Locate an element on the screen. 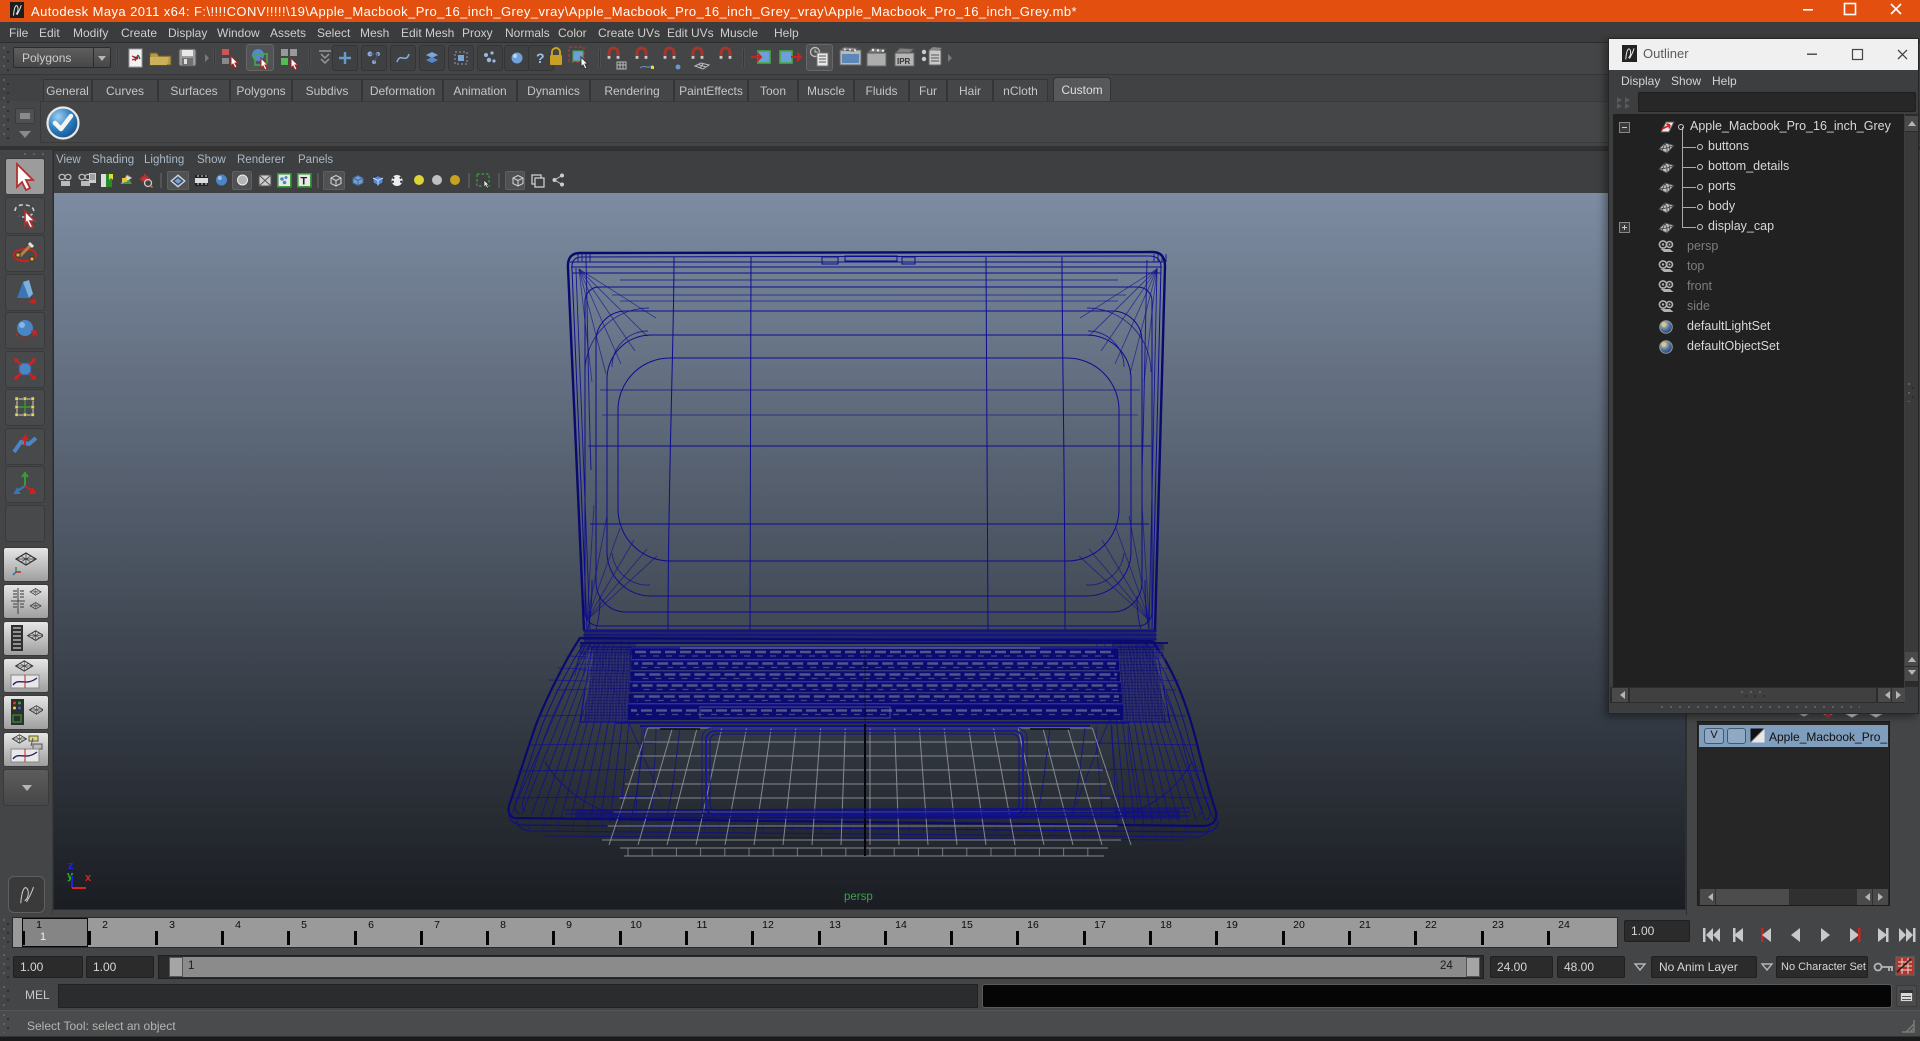  svg-text: T is located at coordinates (303, 182).